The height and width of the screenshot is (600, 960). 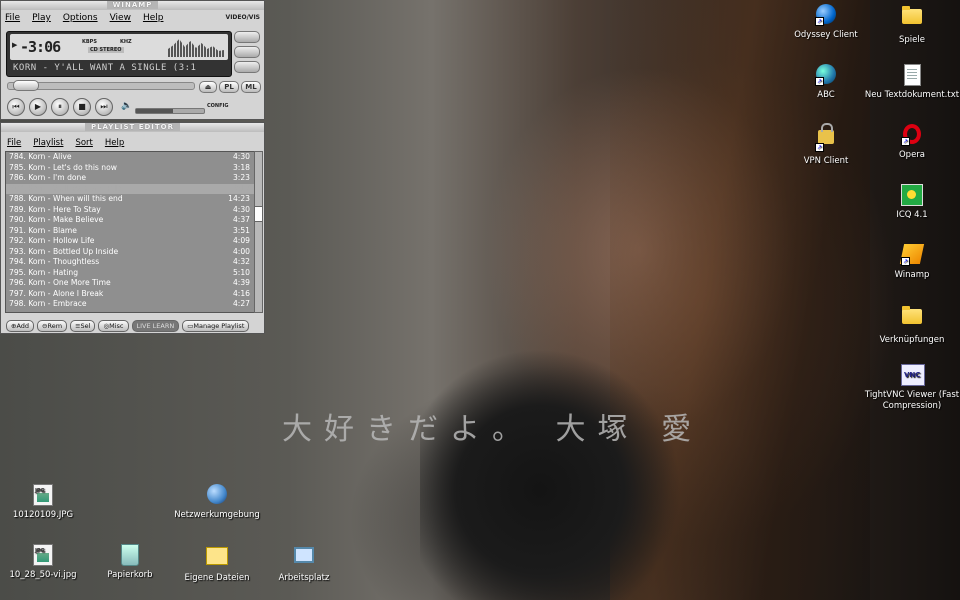 What do you see at coordinates (130, 262) in the screenshot?
I see `playlist-track-row: 794. Korn - Thoughtless 4:32` at bounding box center [130, 262].